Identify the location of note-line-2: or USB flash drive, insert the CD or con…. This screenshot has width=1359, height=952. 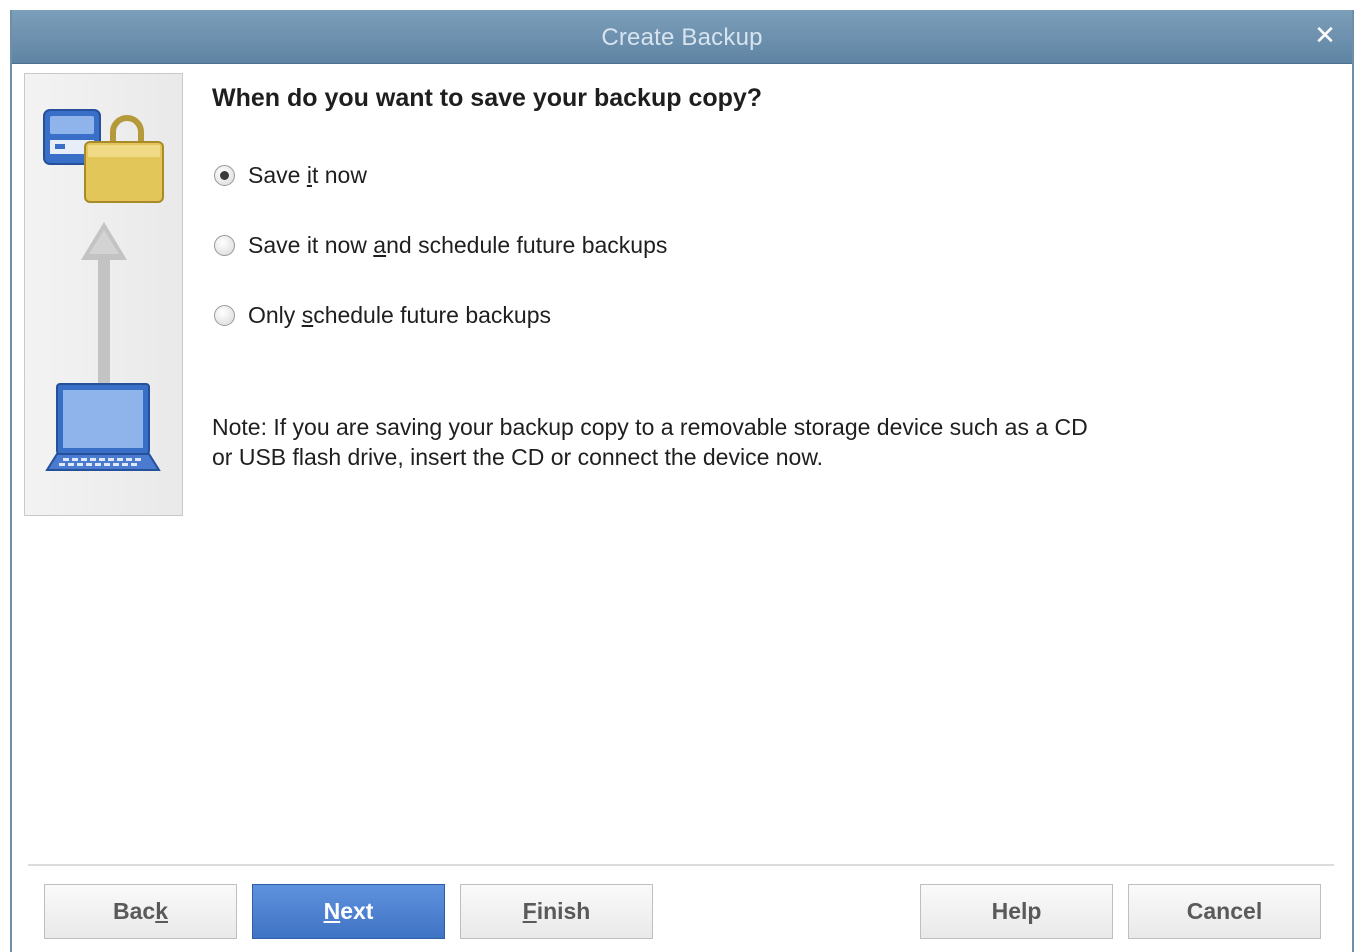
(518, 457).